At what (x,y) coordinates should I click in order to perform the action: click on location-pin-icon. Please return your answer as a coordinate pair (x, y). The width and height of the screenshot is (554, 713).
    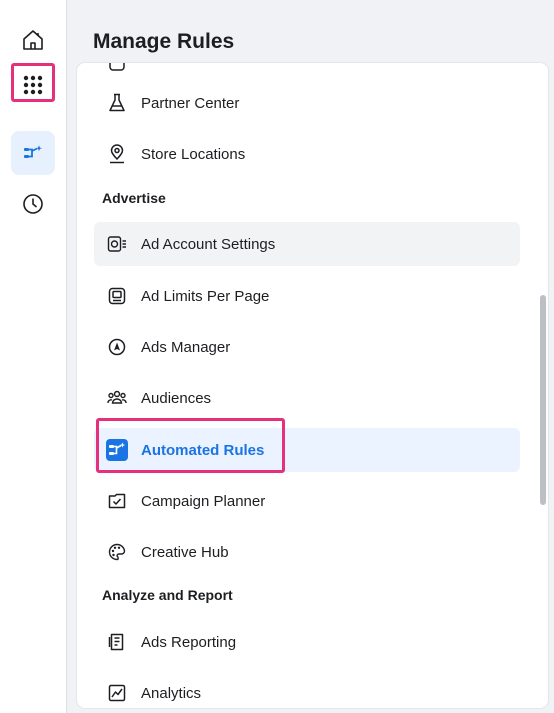
    Looking at the image, I should click on (117, 154).